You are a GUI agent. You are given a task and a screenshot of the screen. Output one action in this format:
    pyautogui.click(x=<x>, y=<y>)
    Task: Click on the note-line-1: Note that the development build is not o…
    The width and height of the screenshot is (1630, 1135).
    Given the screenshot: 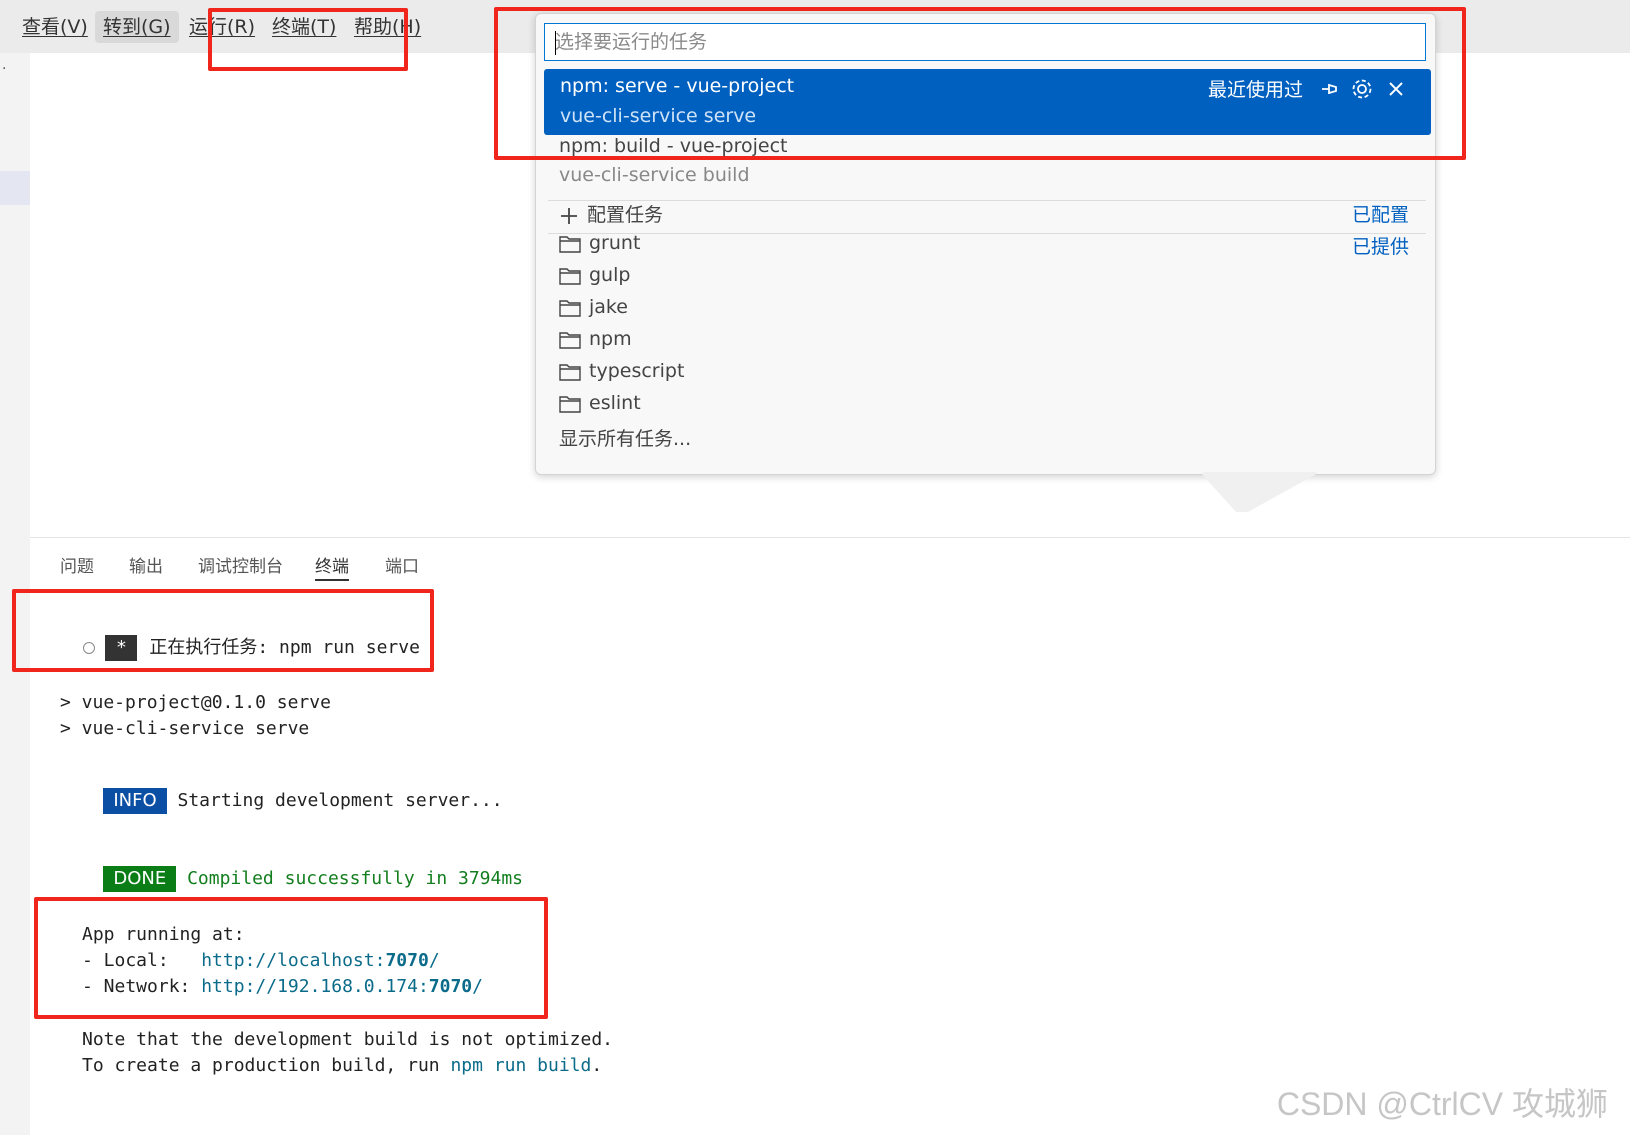 What is the action you would take?
    pyautogui.click(x=348, y=1039)
    